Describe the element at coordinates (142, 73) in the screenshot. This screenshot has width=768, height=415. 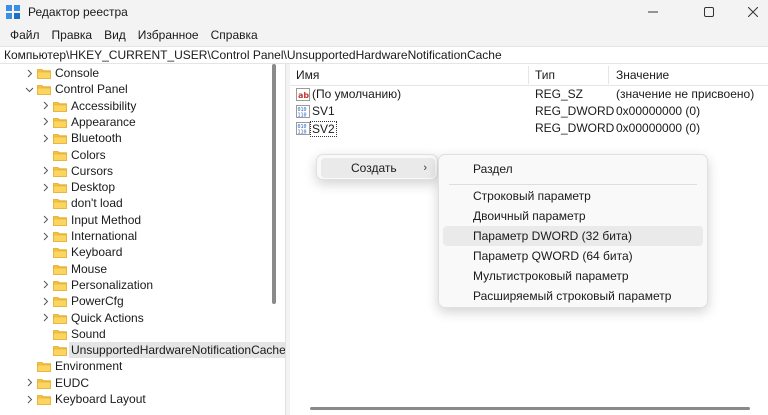
I see `tree-item: Console` at that location.